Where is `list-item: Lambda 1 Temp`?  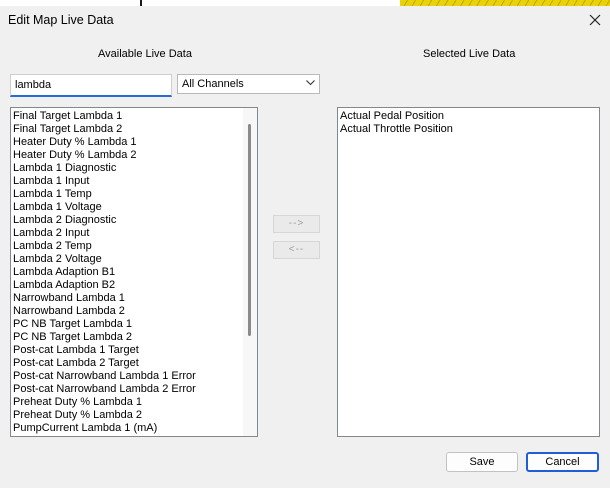 list-item: Lambda 1 Temp is located at coordinates (127, 194).